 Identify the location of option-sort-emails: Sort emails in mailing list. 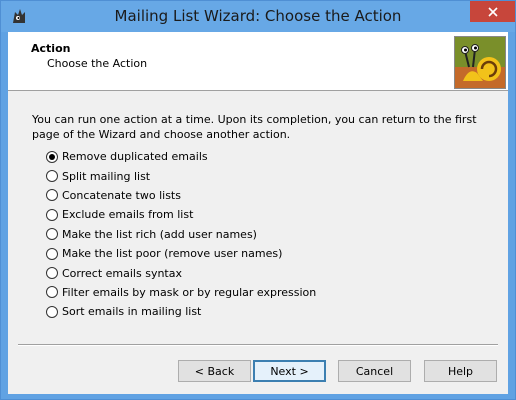
(246, 311).